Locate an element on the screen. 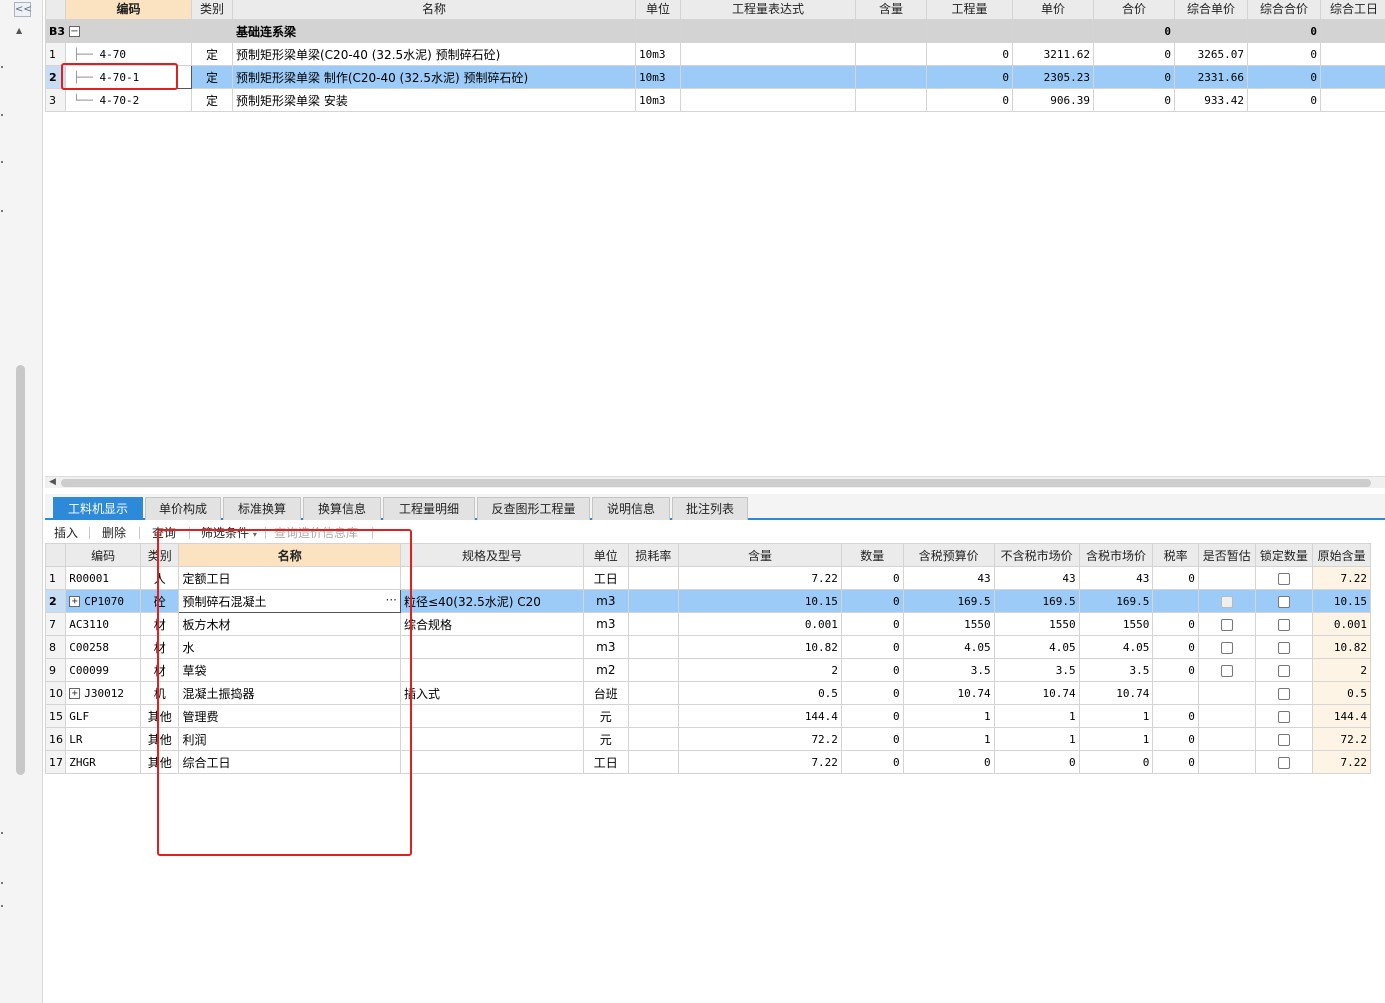 This screenshot has height=1003, width=1385. resource-code: GLF is located at coordinates (103, 716).